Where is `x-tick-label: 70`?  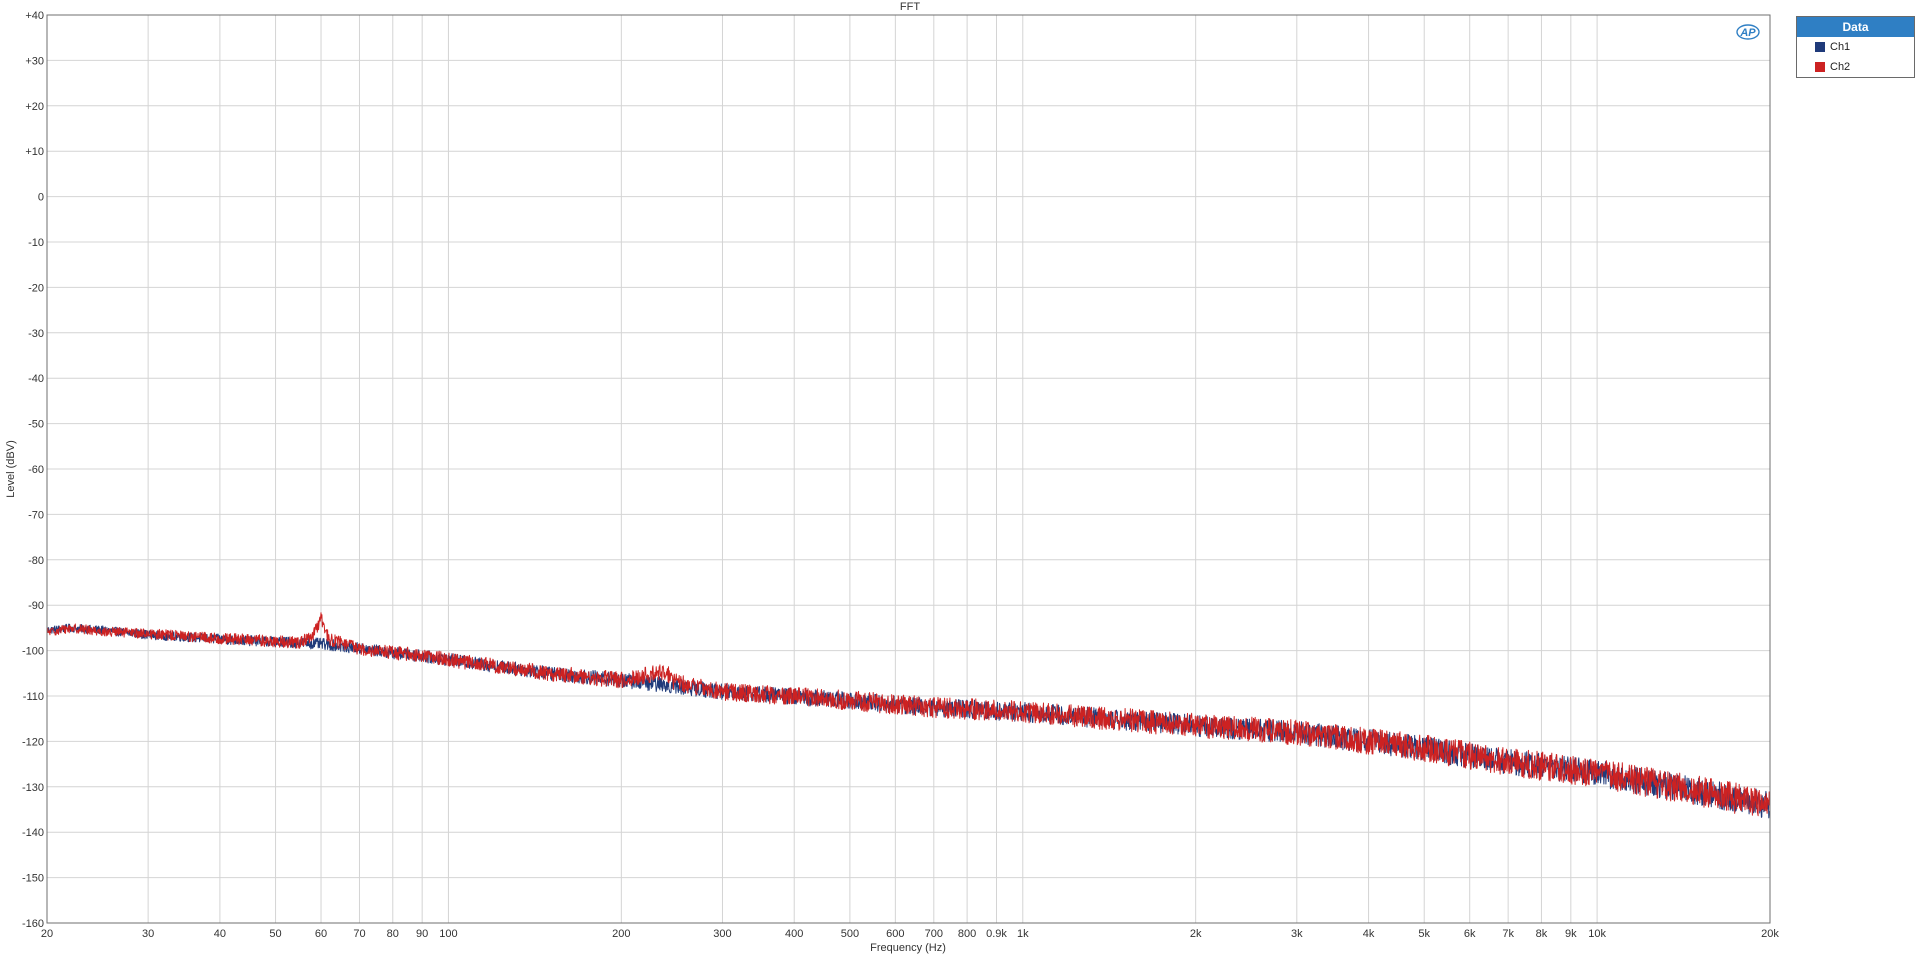
x-tick-label: 70 is located at coordinates (359, 934).